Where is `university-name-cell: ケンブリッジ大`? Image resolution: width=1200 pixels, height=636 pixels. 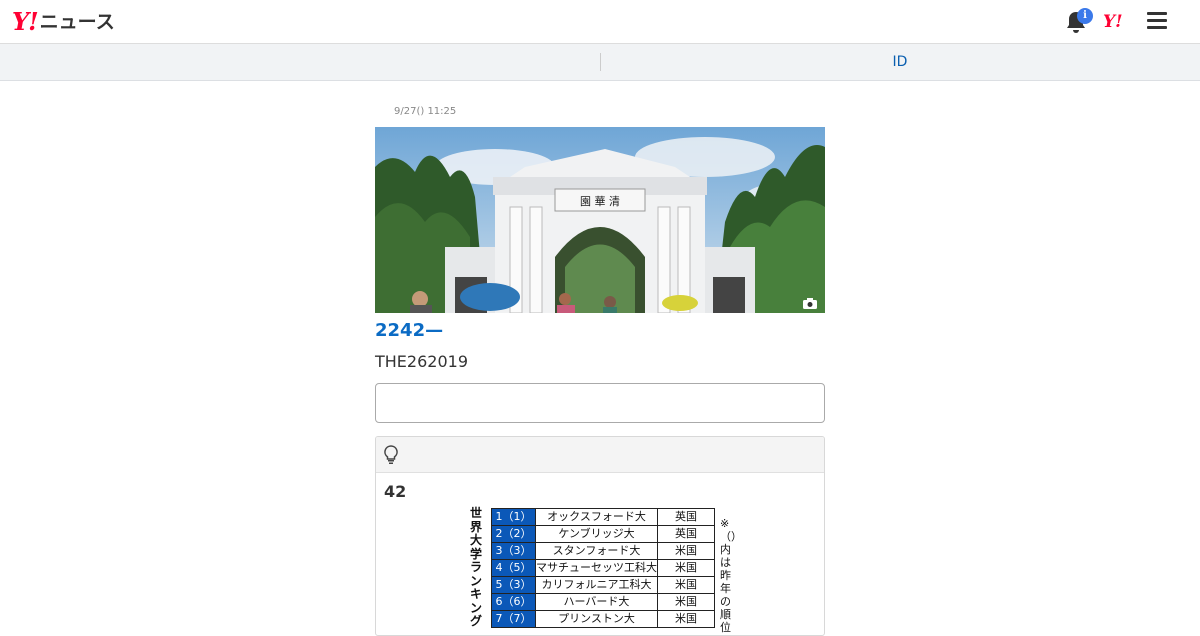 university-name-cell: ケンブリッジ大 is located at coordinates (596, 534).